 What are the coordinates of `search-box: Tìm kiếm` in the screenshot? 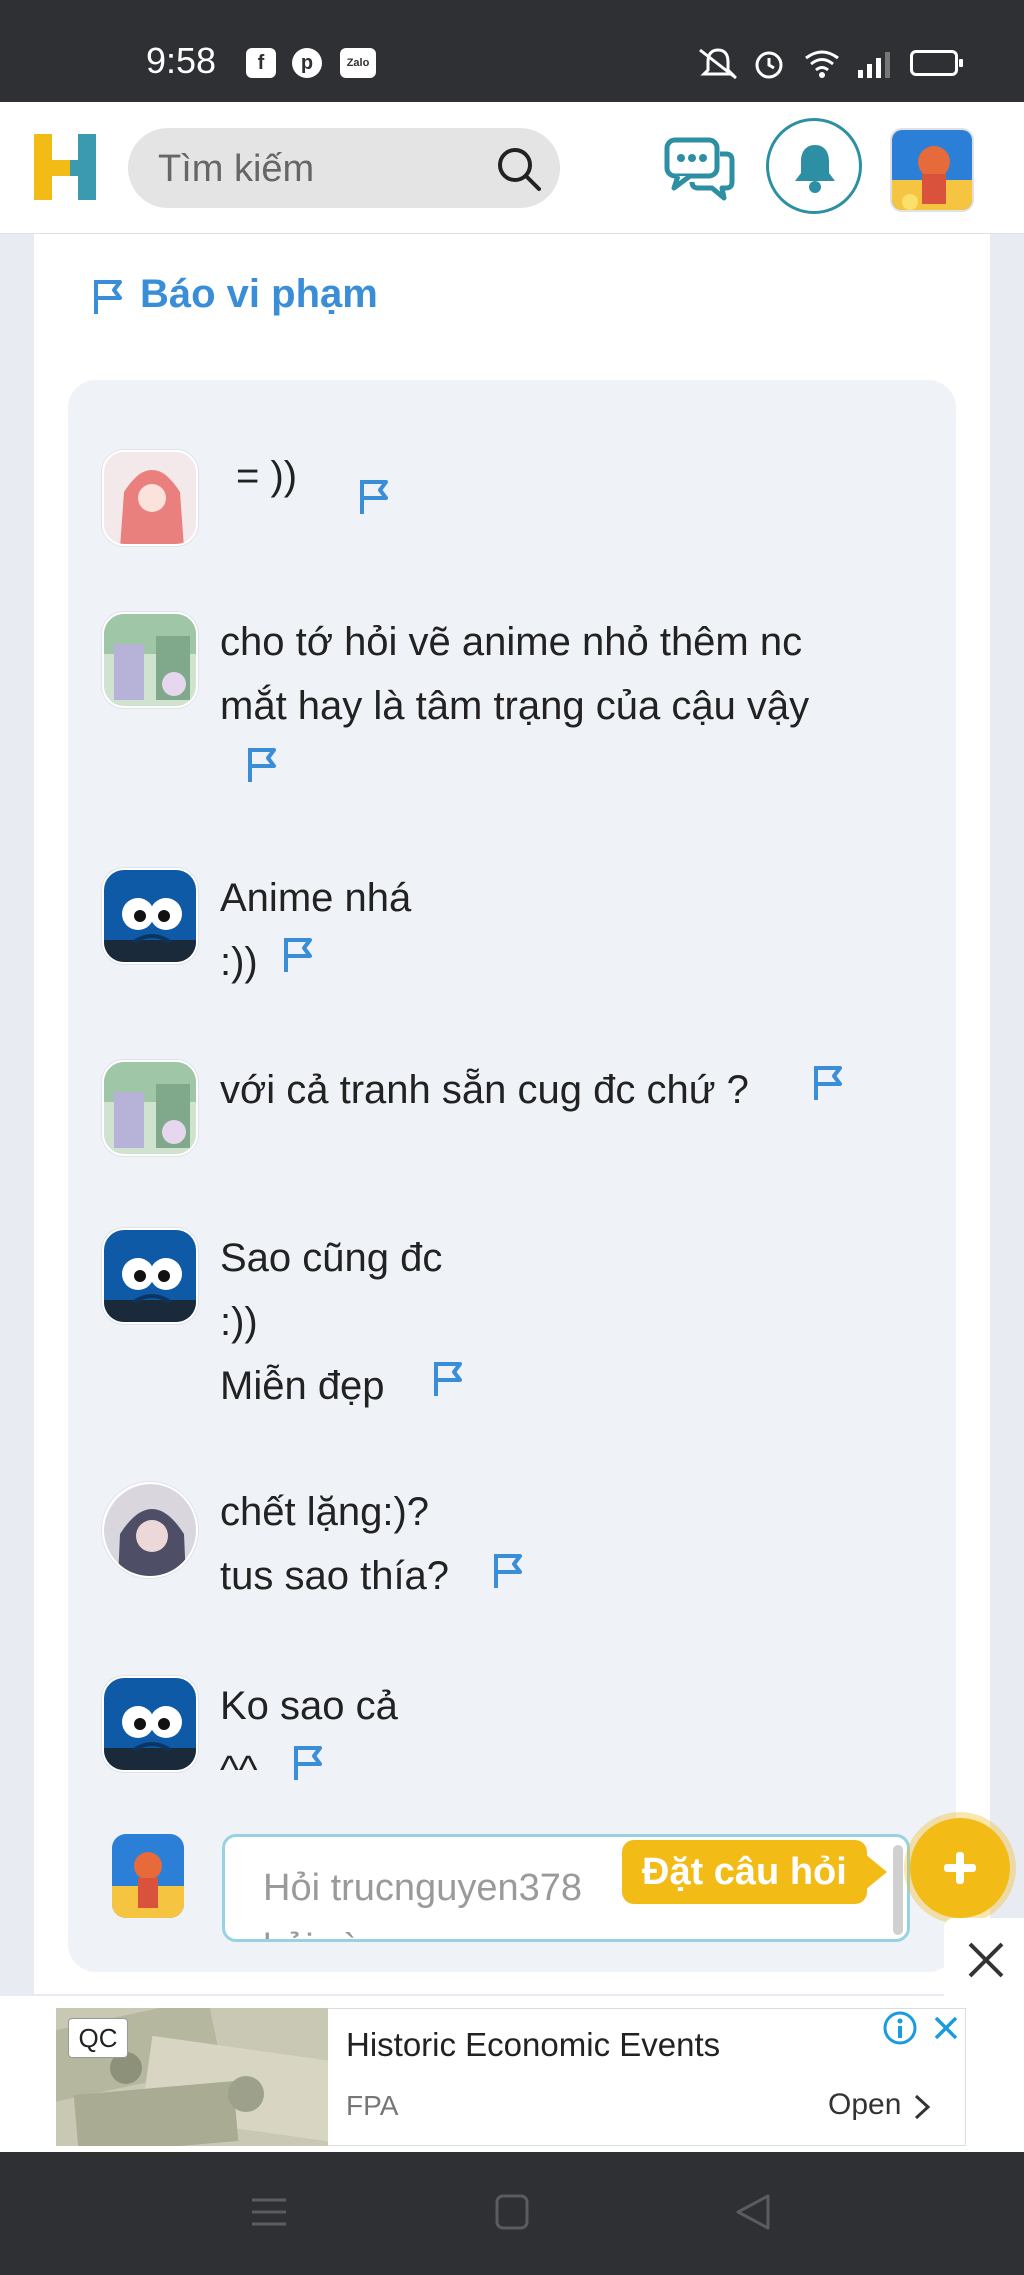 It's located at (344, 168).